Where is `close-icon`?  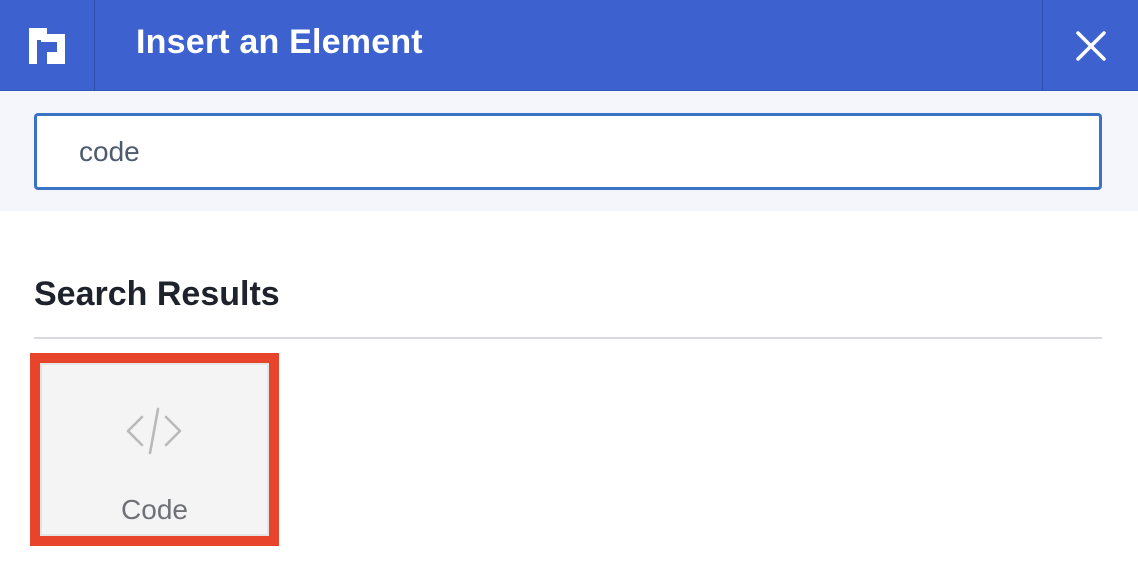 close-icon is located at coordinates (1090, 45).